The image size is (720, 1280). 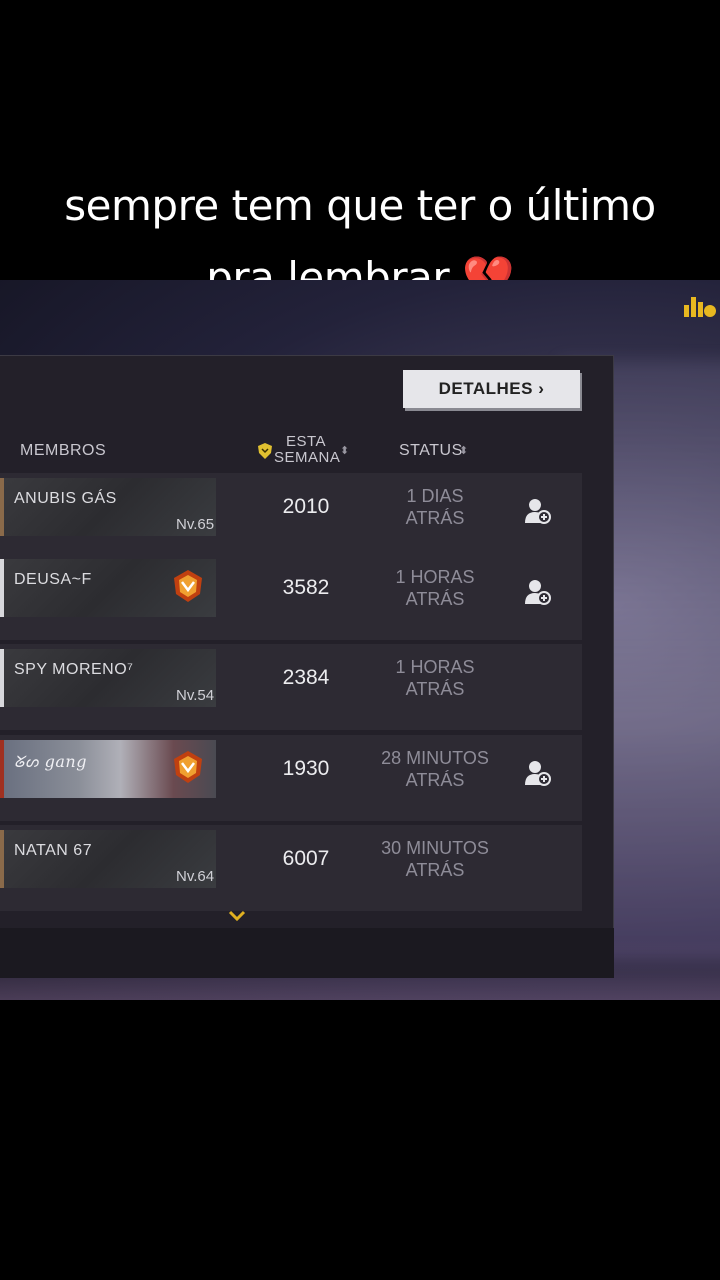 What do you see at coordinates (307, 450) in the screenshot?
I see `header-this-week: ESTA SEMANA` at bounding box center [307, 450].